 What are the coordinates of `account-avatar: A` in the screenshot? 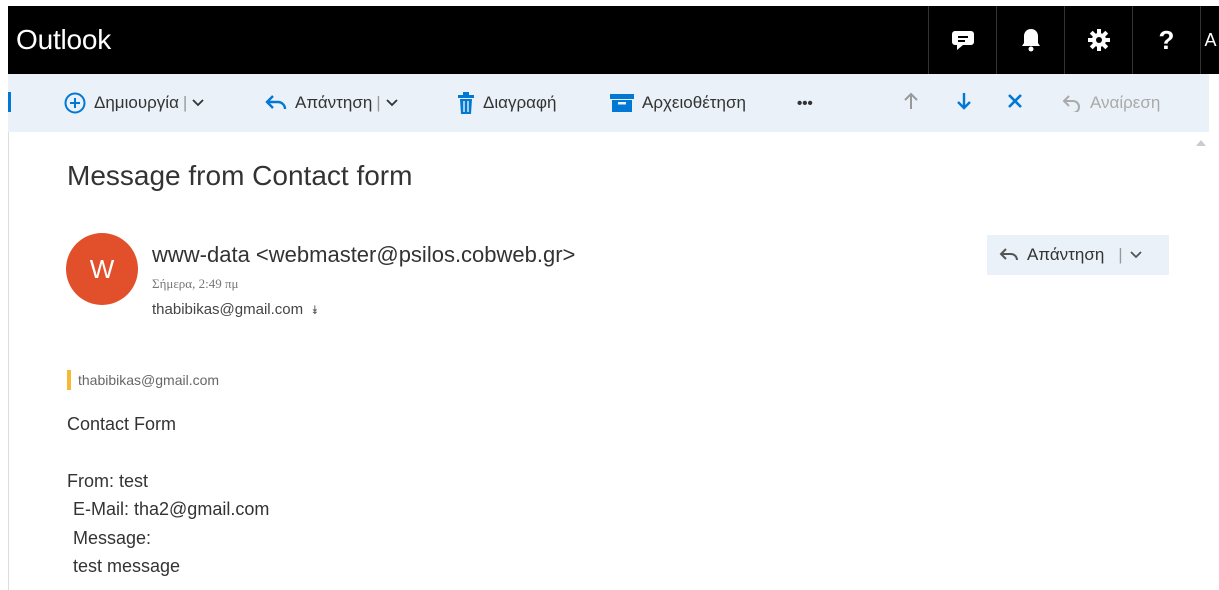 It's located at (1209, 40).